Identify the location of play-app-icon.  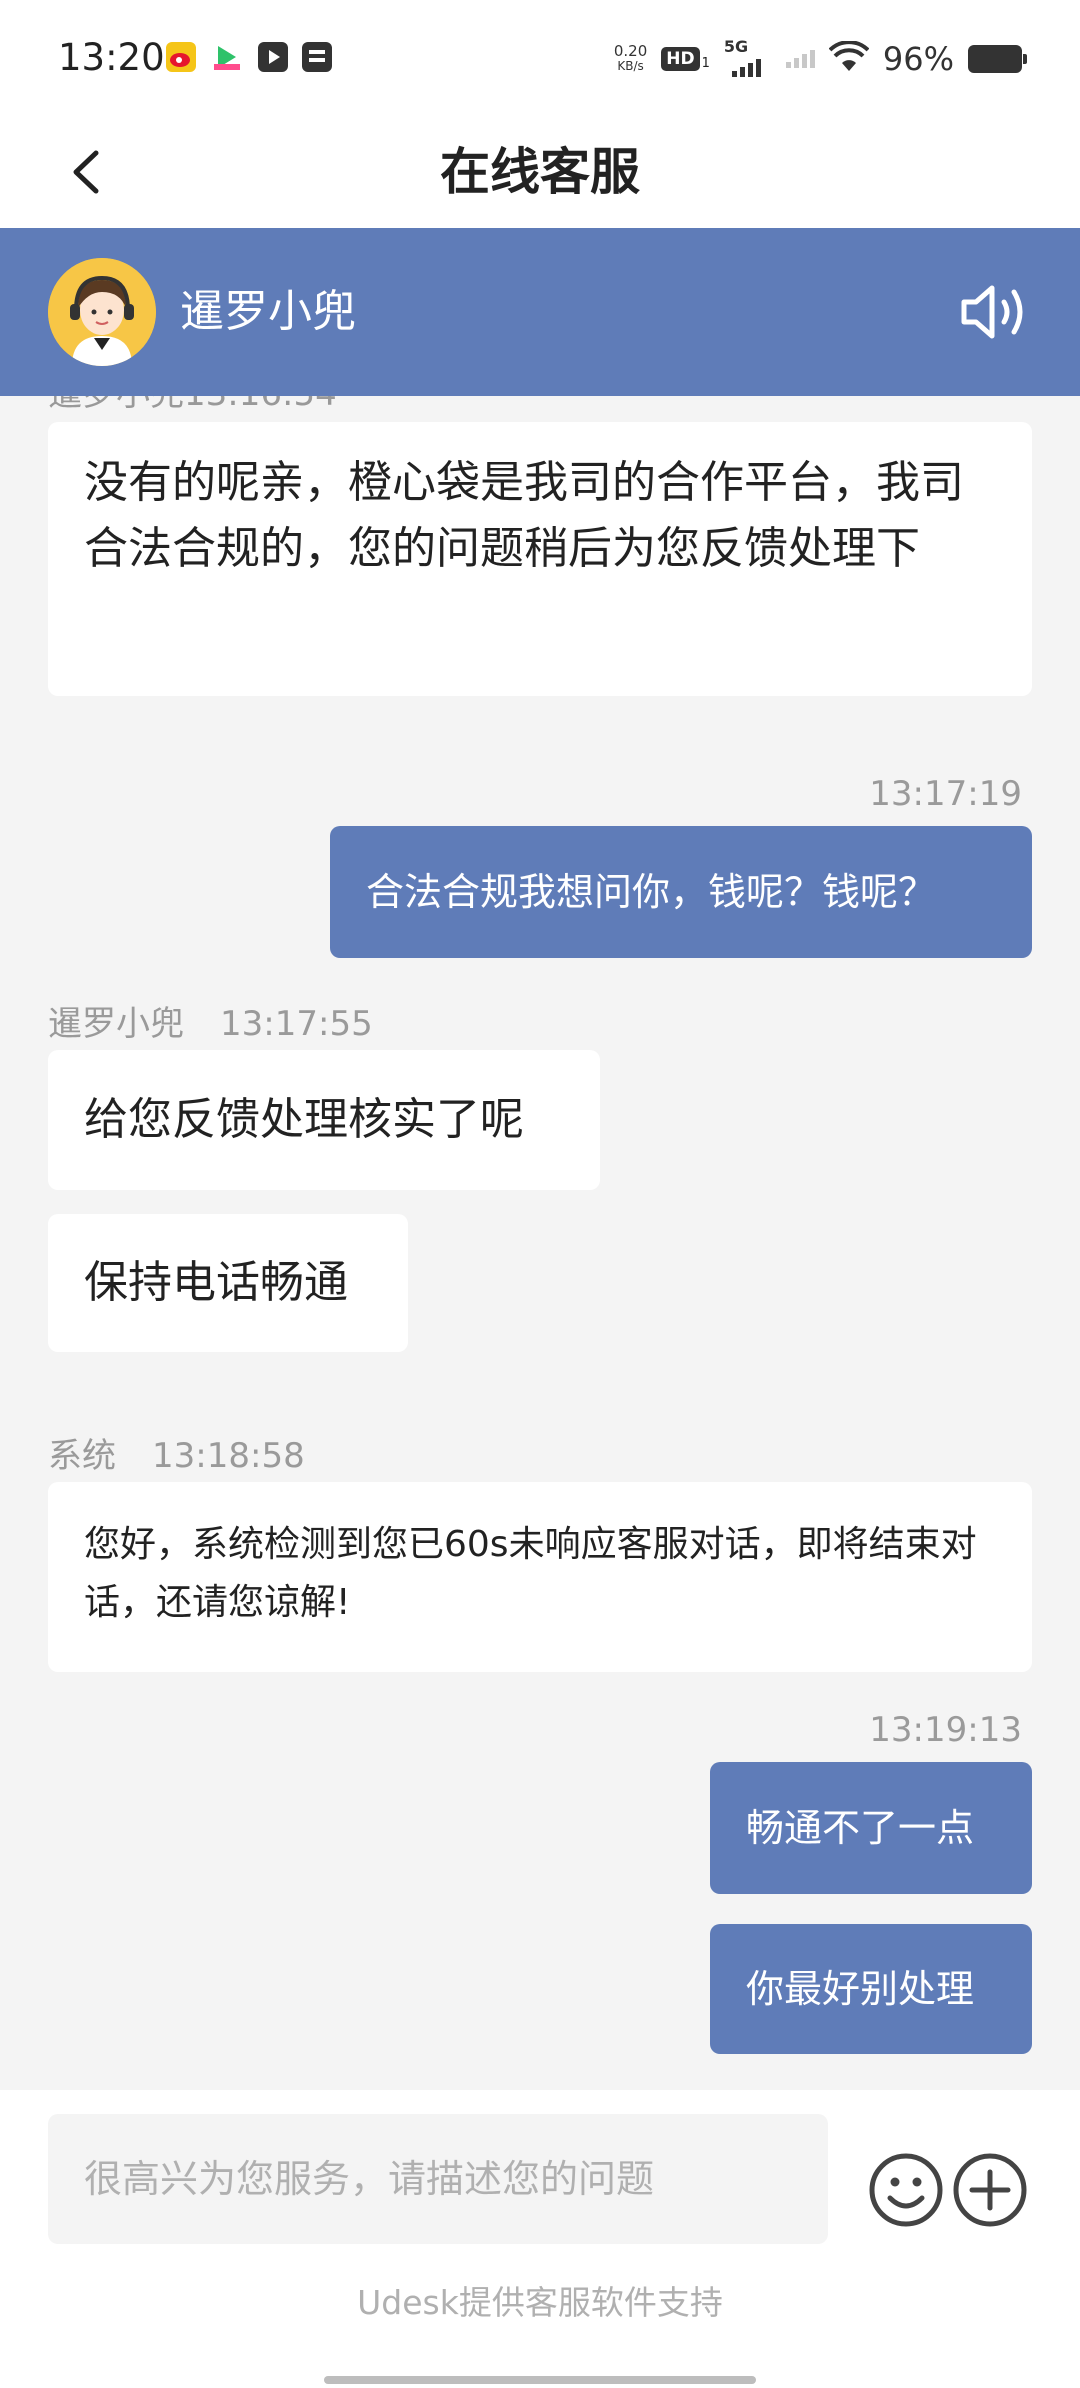
(273, 57).